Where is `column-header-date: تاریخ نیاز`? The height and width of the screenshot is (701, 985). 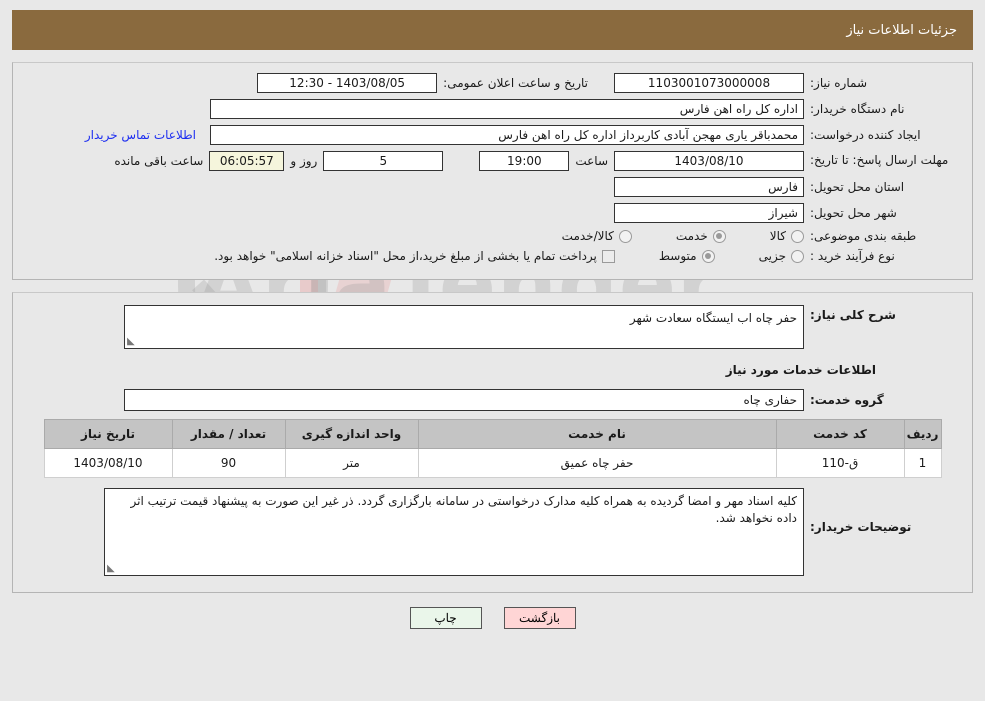
column-header-date: تاریخ نیاز is located at coordinates (108, 434).